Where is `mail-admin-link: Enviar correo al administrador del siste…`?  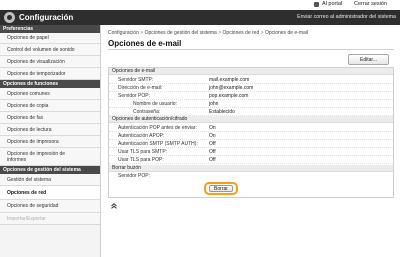 mail-admin-link: Enviar correo al administrador del siste… is located at coordinates (346, 17).